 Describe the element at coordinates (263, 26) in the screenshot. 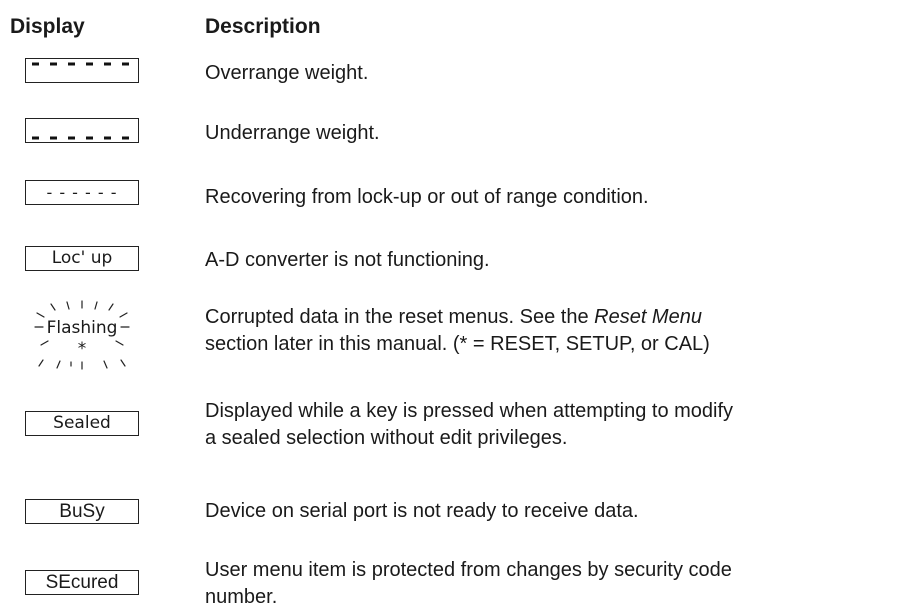

I see `description-column-header: Description` at that location.